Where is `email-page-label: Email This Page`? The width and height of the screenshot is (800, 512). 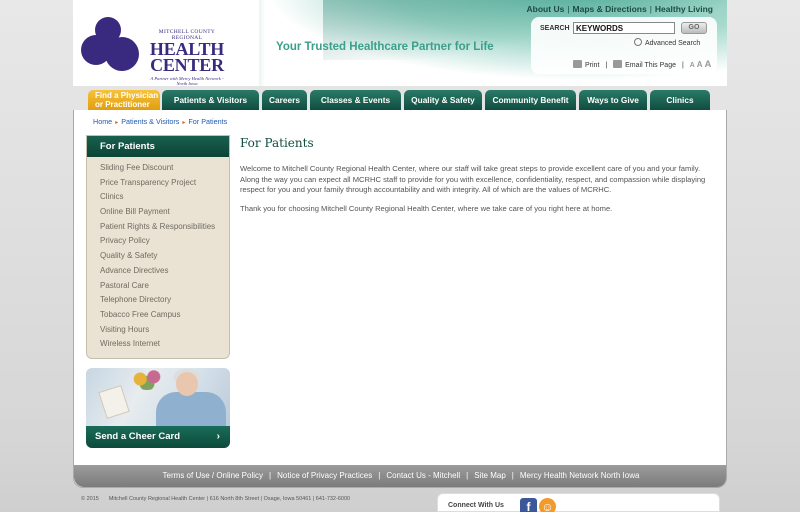 email-page-label: Email This Page is located at coordinates (650, 65).